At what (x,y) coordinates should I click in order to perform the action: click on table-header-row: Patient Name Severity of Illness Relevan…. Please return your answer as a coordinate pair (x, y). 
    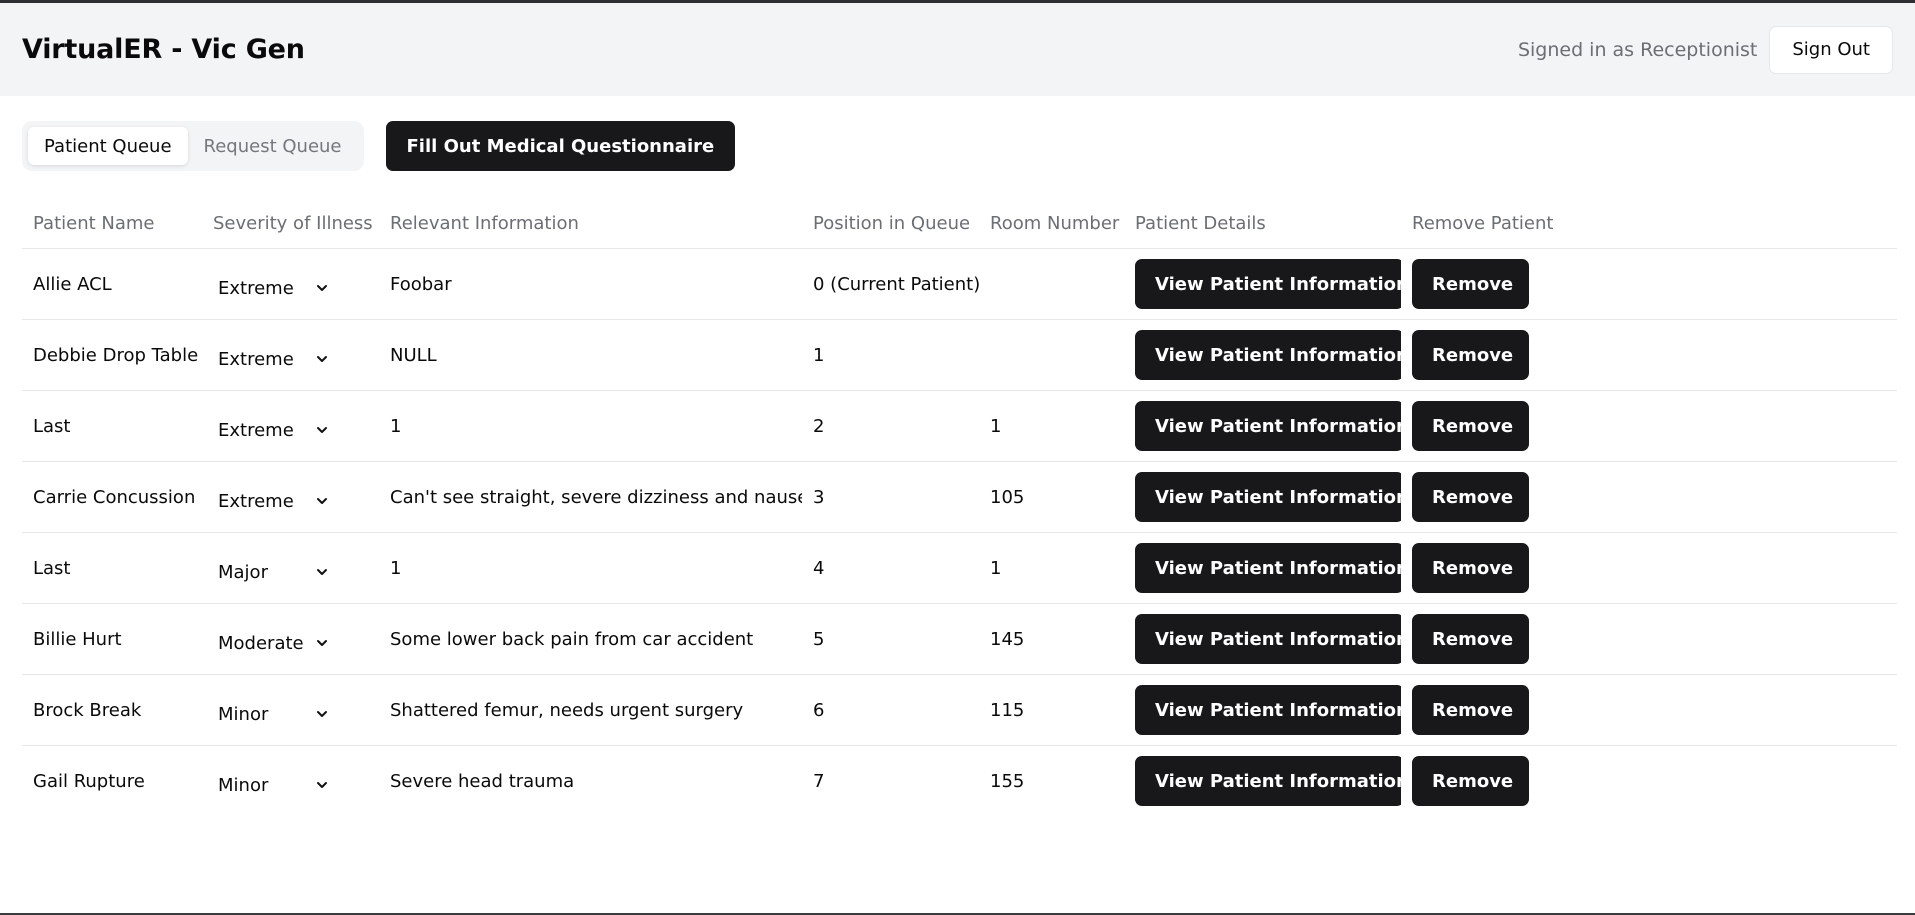
    Looking at the image, I should click on (959, 223).